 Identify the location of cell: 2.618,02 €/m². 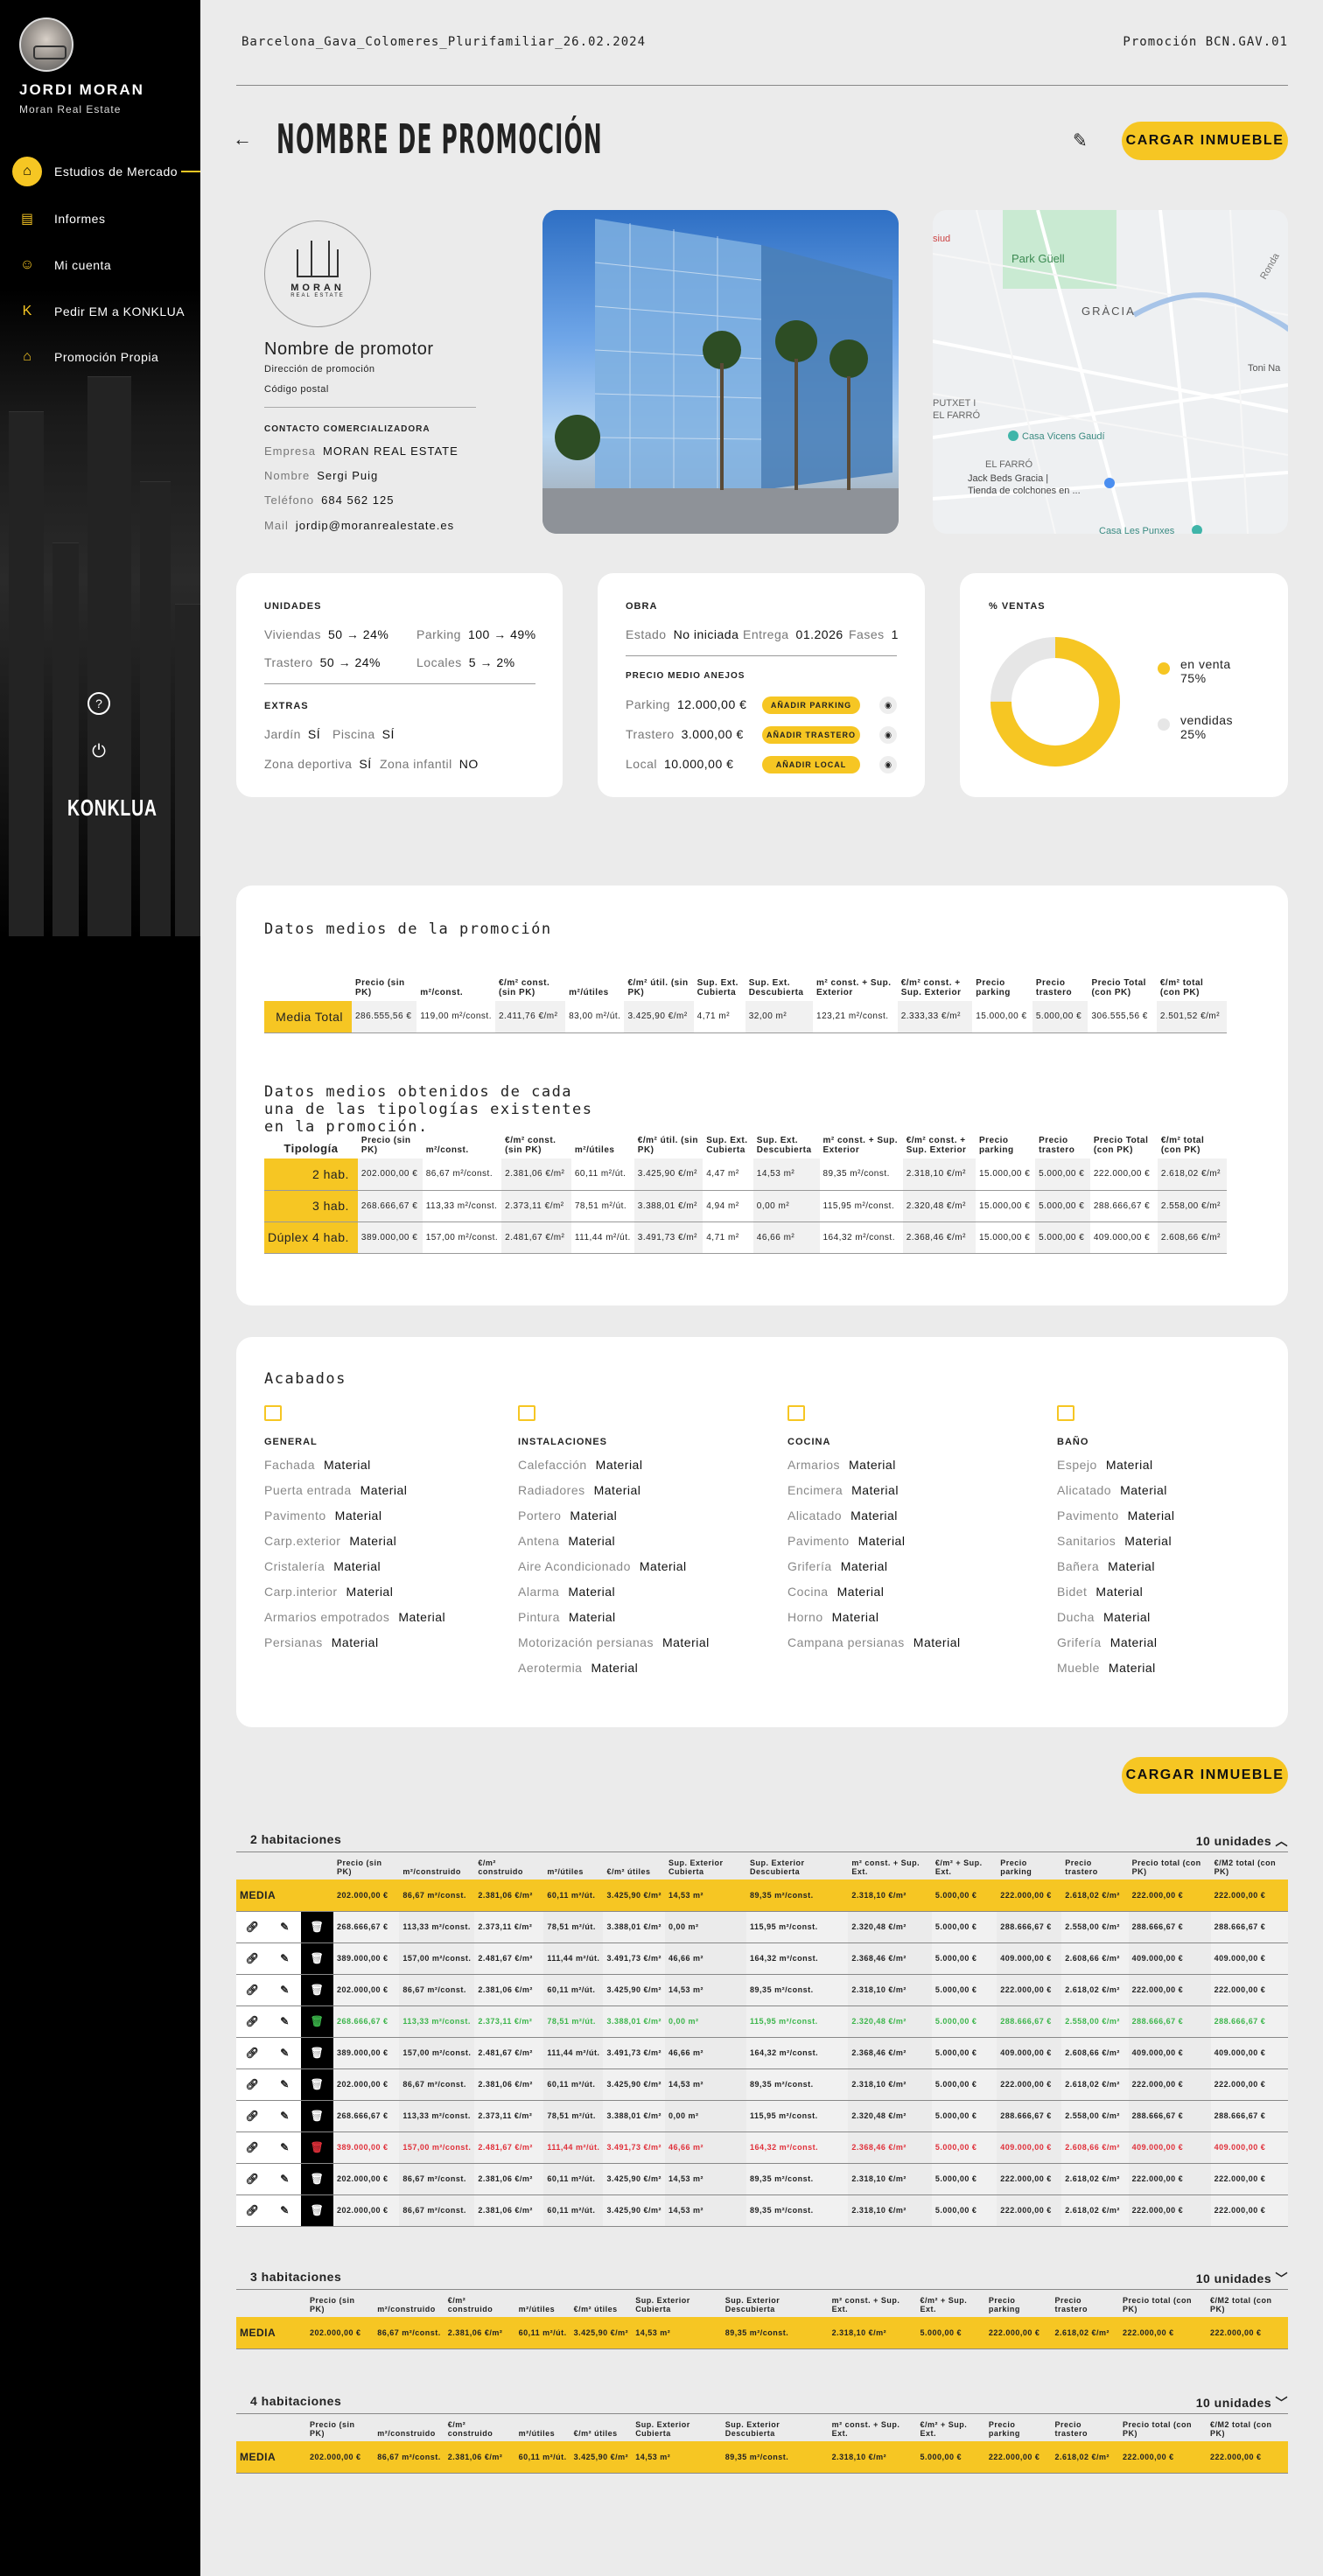
(1085, 2333).